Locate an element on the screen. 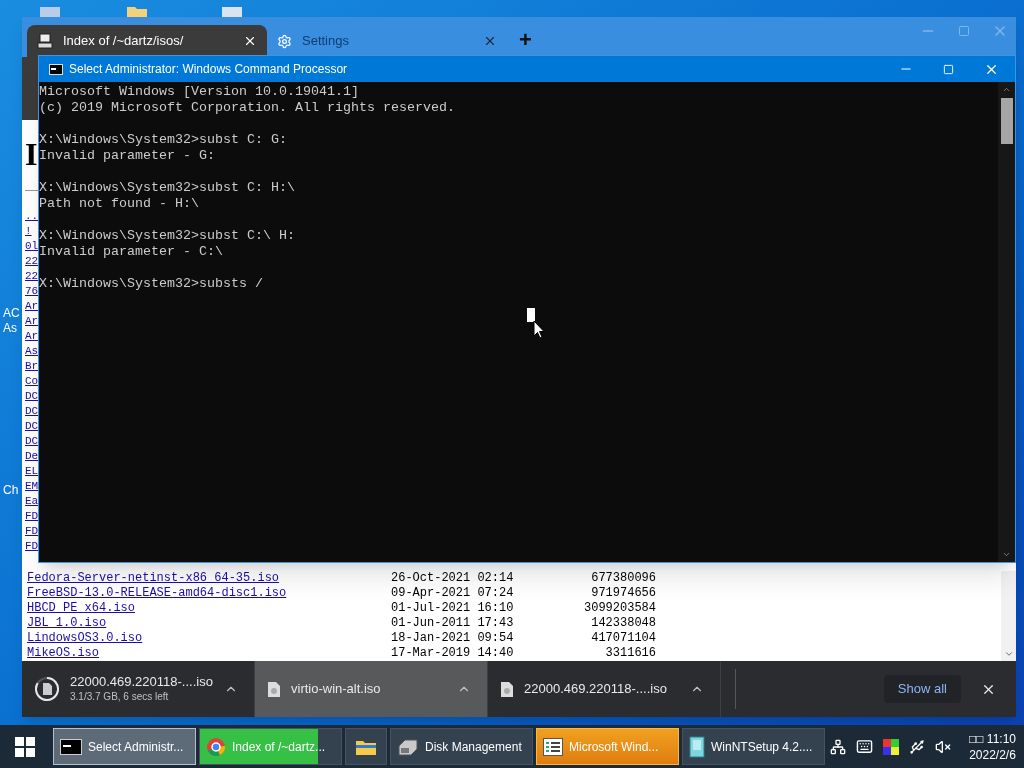 The height and width of the screenshot is (768, 1024). download-item: virtio-win-alt.iso is located at coordinates (371, 689).